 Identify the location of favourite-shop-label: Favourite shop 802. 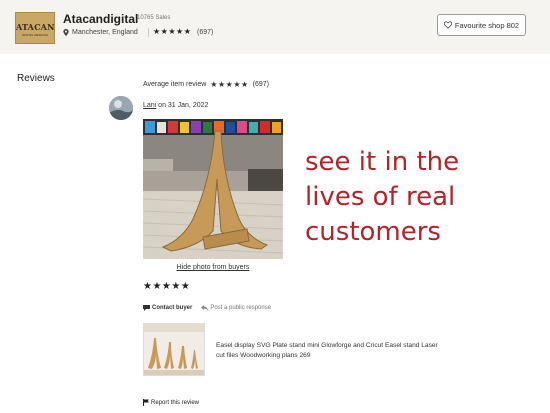
(487, 25).